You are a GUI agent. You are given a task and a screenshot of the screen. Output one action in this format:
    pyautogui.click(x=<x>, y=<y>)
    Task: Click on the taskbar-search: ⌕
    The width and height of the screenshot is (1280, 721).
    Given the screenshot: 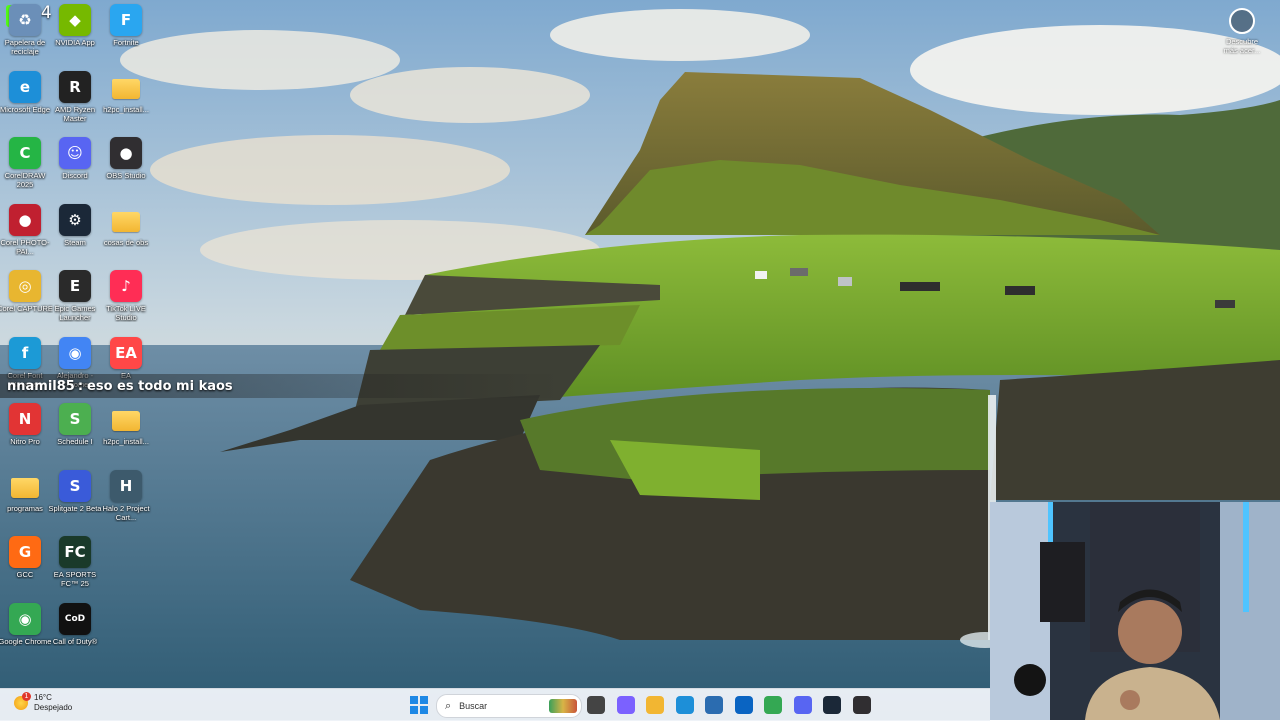 What is the action you would take?
    pyautogui.click(x=509, y=706)
    